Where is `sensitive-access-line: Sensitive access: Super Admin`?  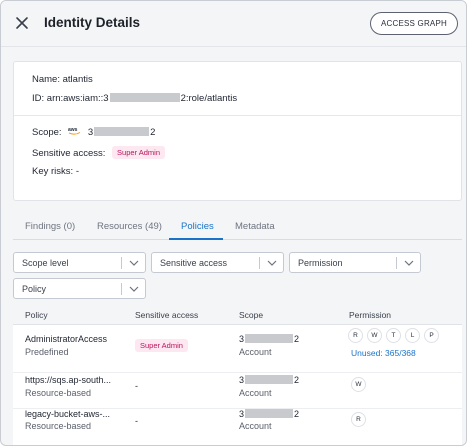 sensitive-access-line: Sensitive access: Super Admin is located at coordinates (98, 152).